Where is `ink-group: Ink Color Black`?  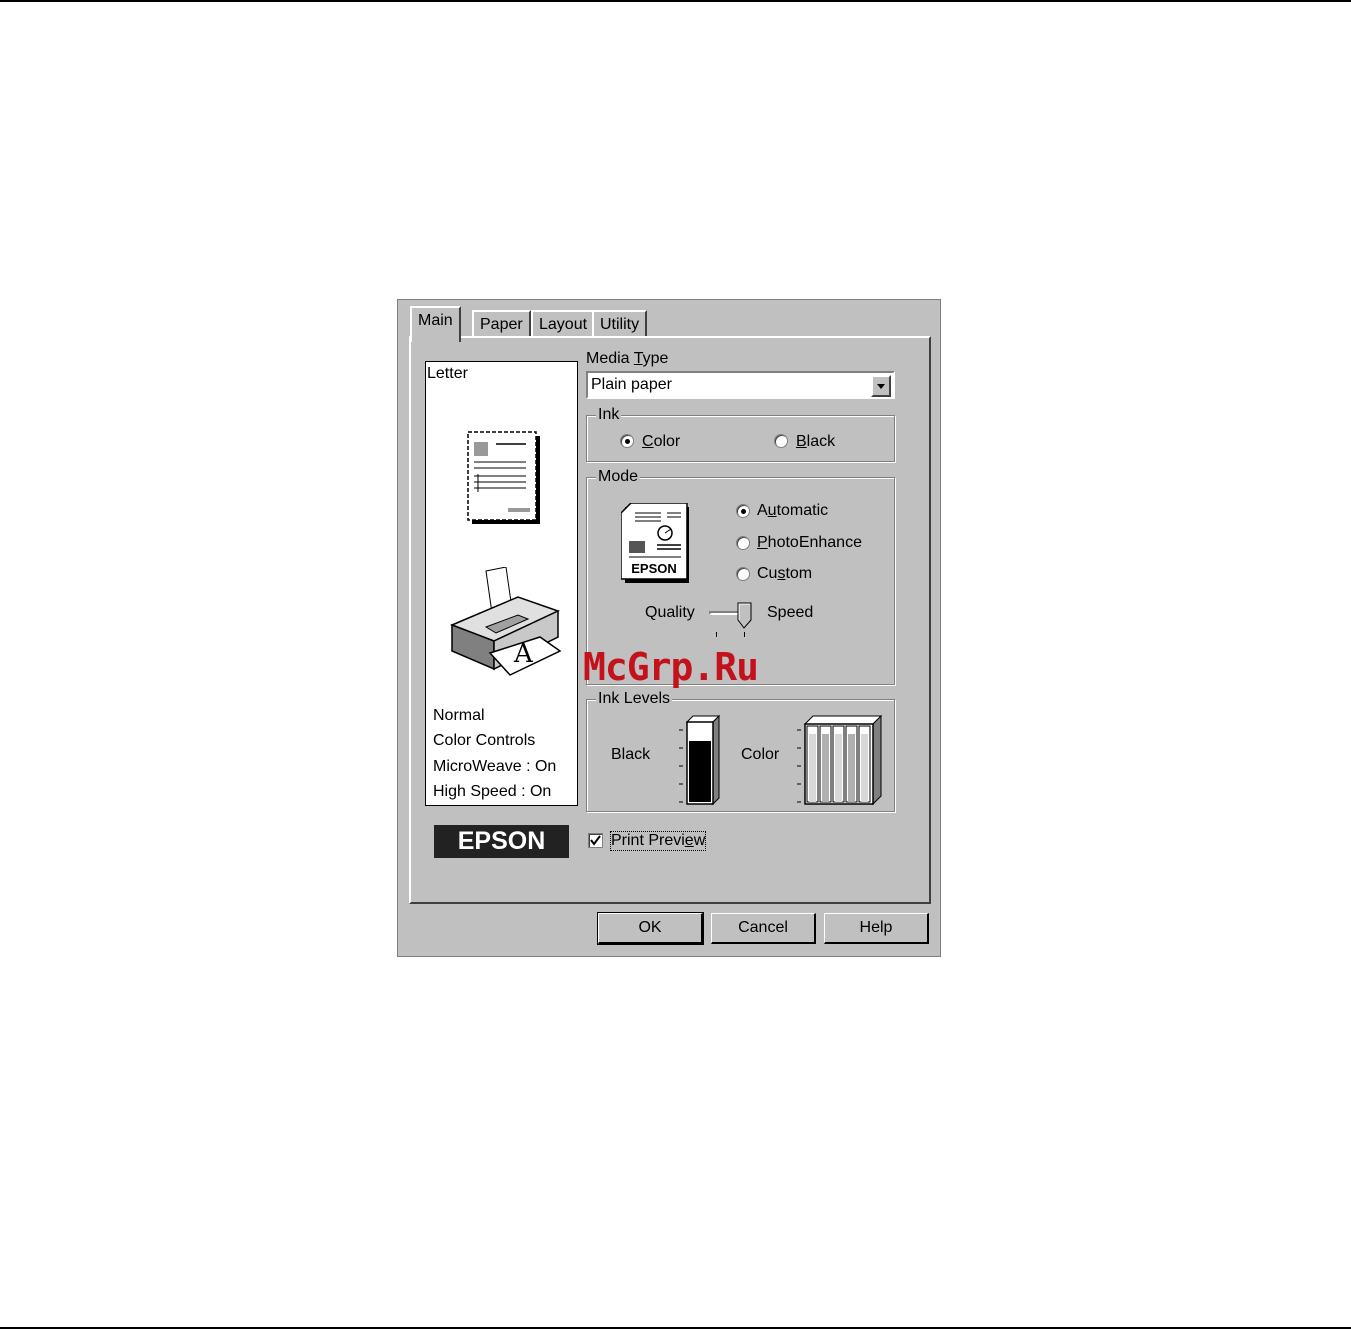
ink-group: Ink Color Black is located at coordinates (740, 433).